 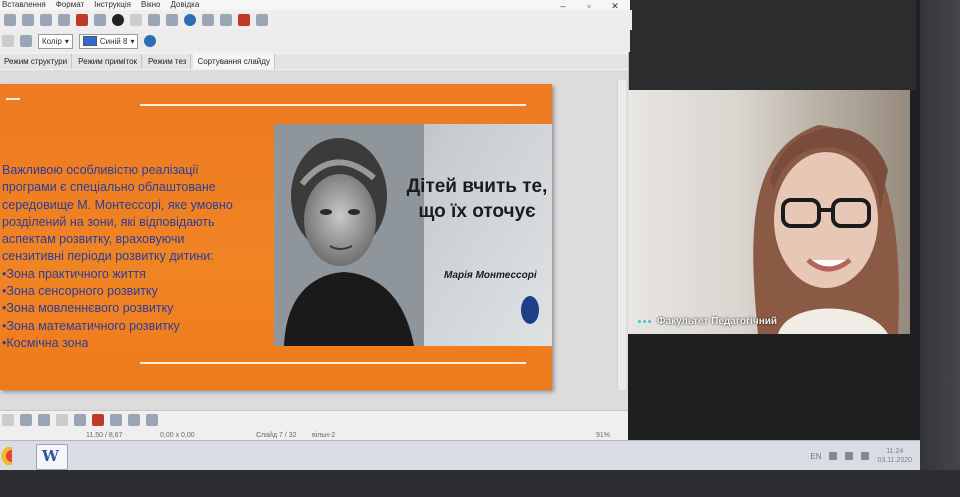 I want to click on clock-time: 11:24, so click(x=895, y=451).